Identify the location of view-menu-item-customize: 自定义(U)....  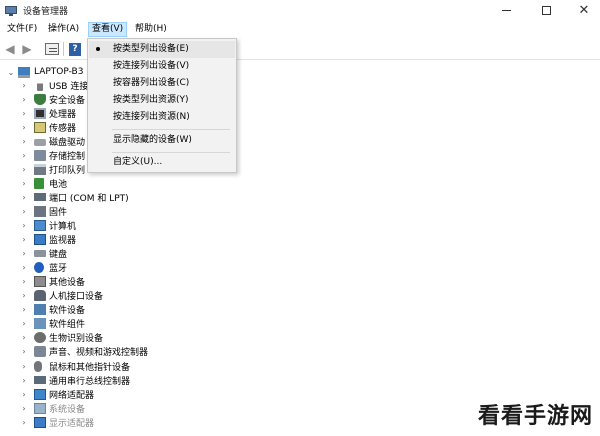
(162, 162).